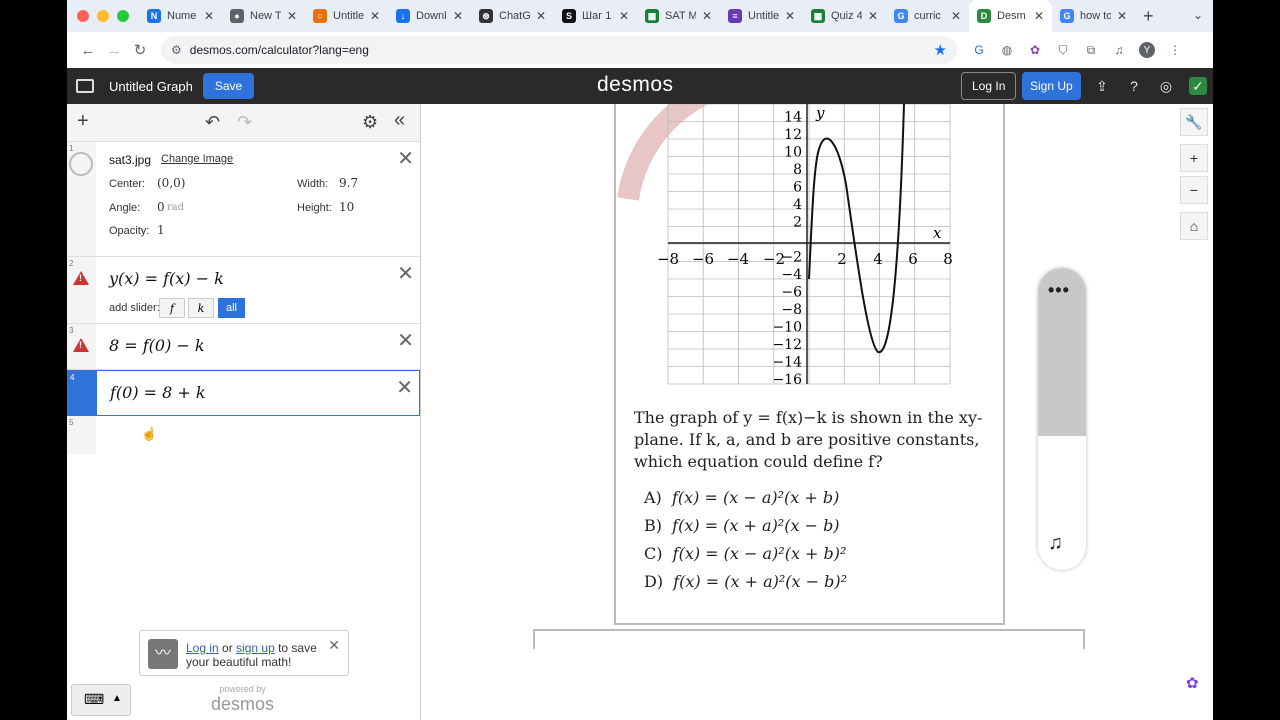  I want to click on close-icon: ✕, so click(334, 645).